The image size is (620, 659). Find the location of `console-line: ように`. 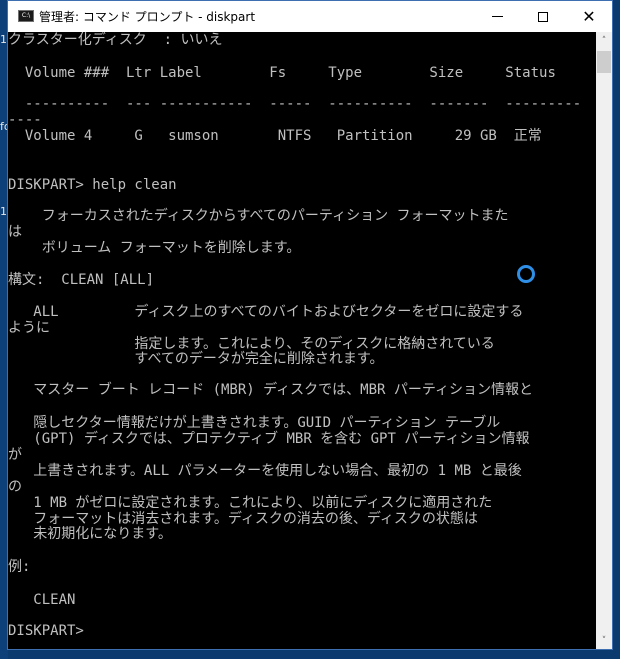

console-line: ように is located at coordinates (29, 328).